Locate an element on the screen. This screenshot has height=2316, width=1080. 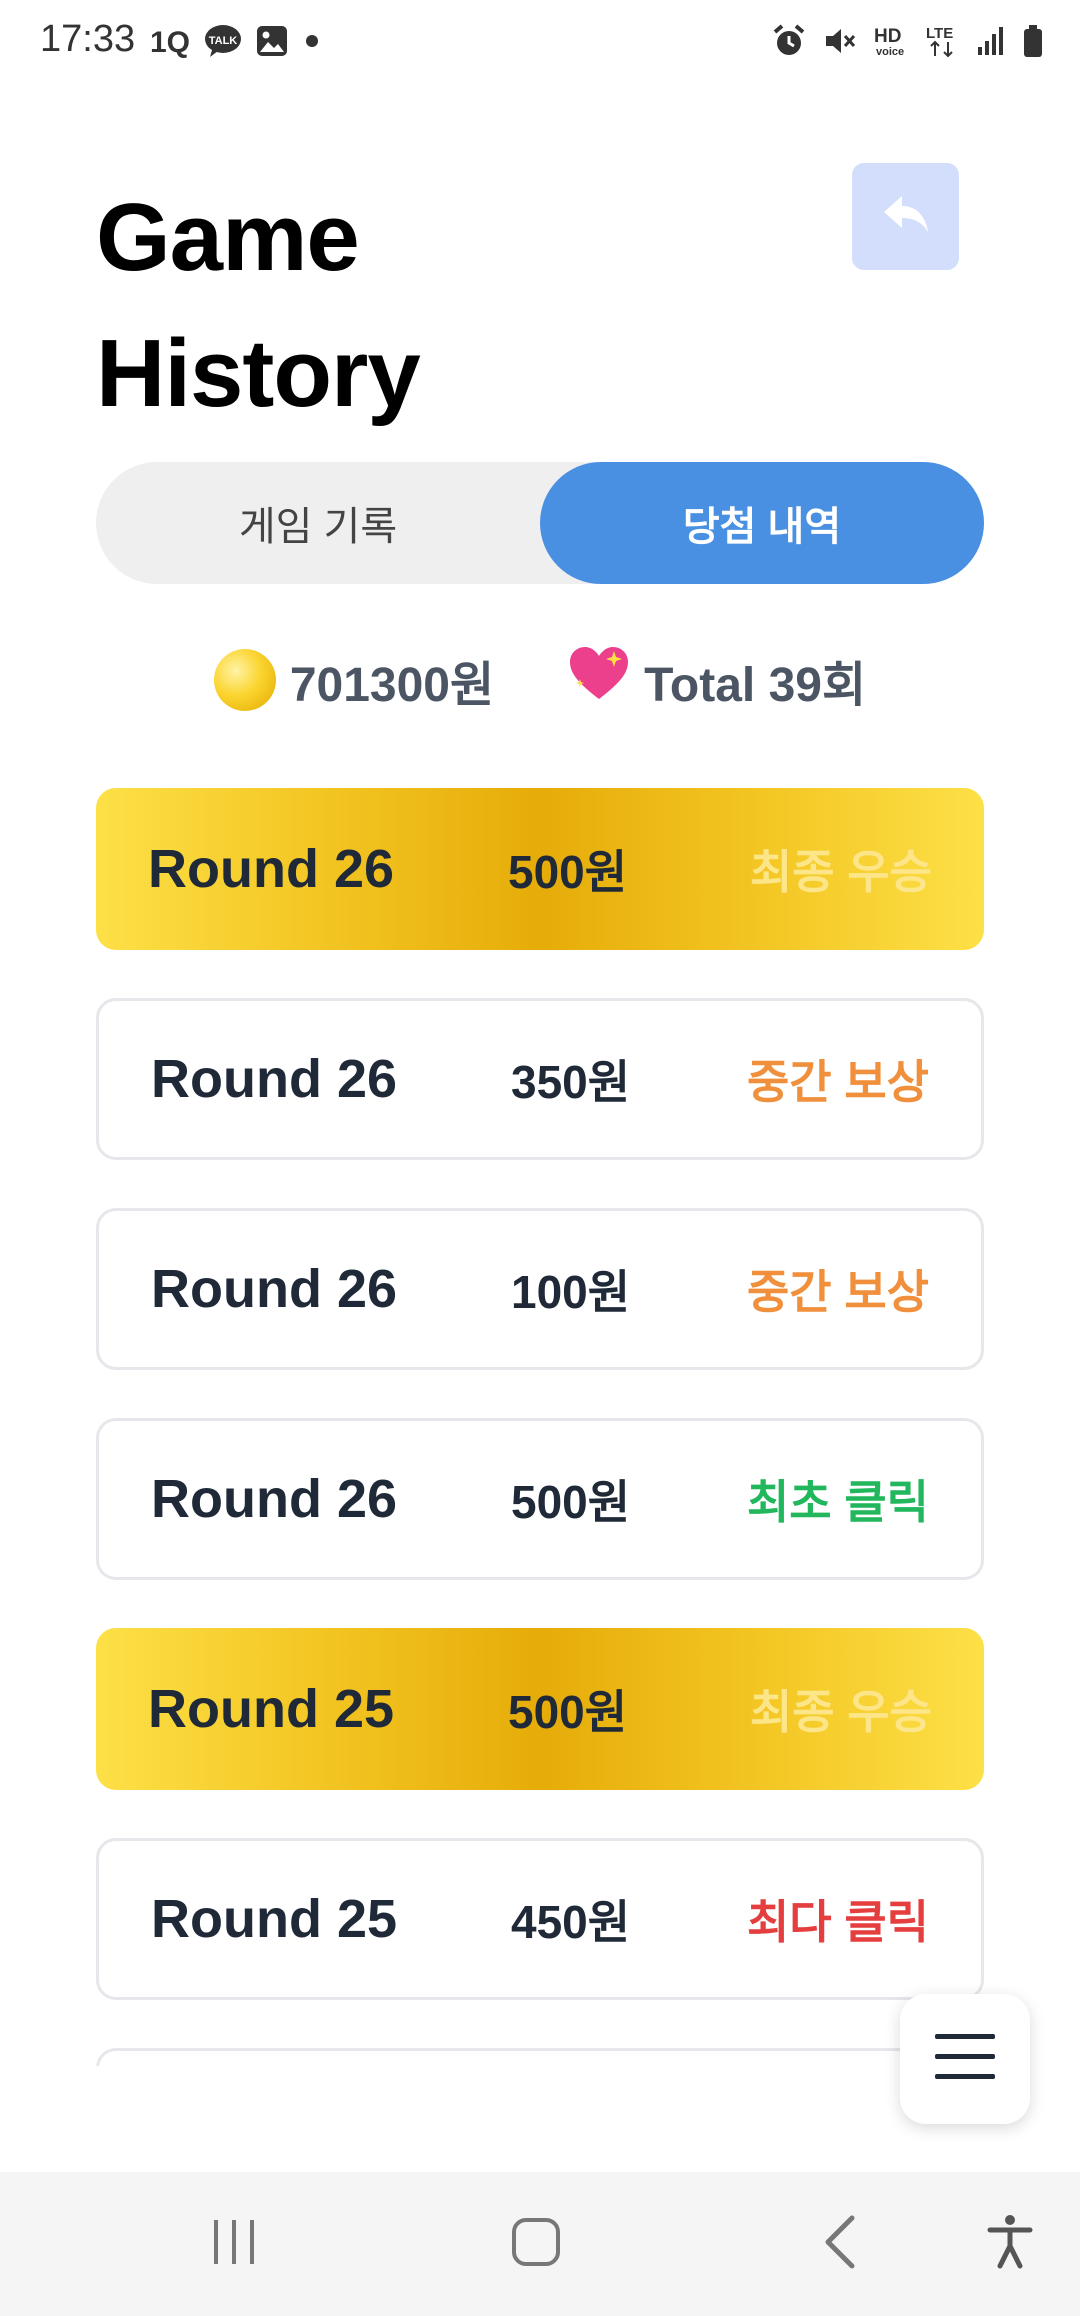
history-tab-toggle: 게임 기록 당첨 내역 is located at coordinates (540, 523).